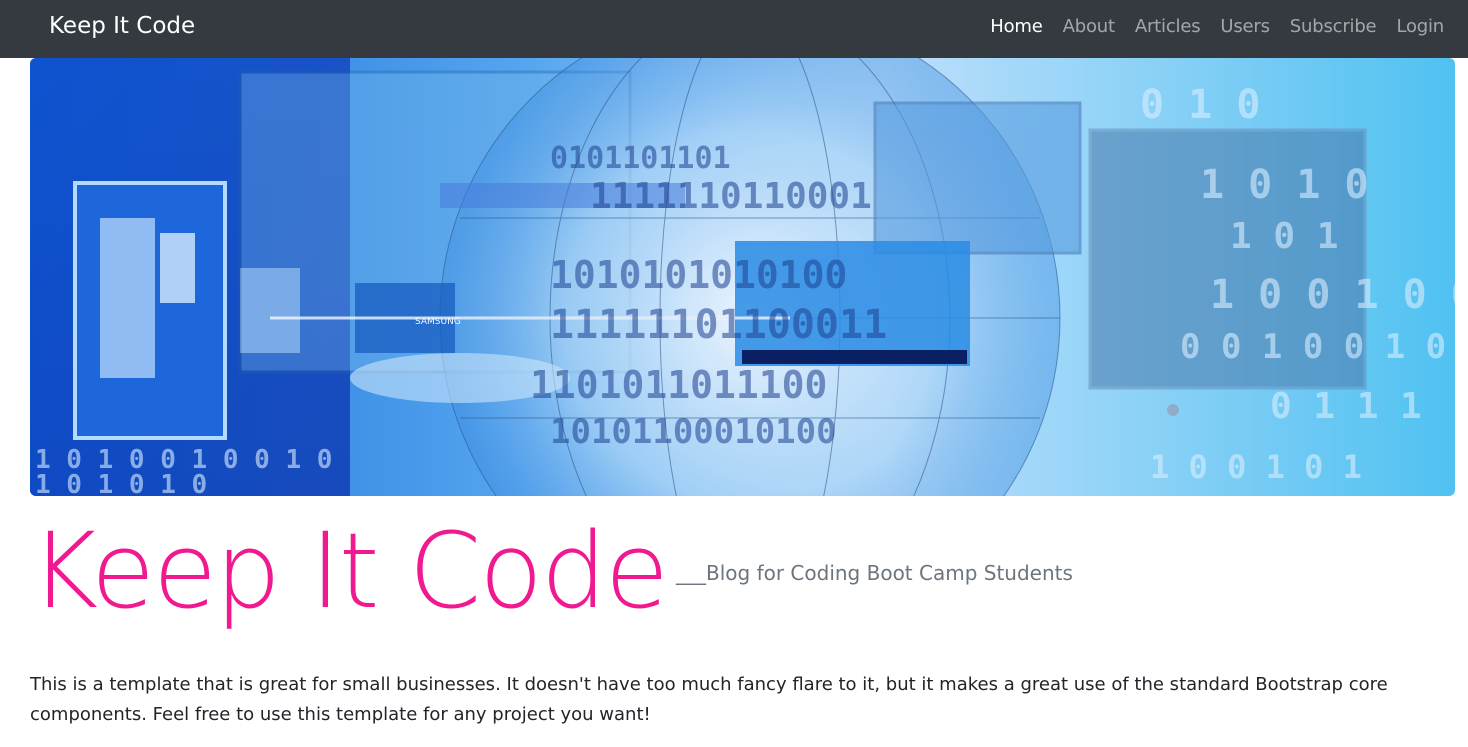 Image resolution: width=1468 pixels, height=747 pixels. Describe the element at coordinates (1420, 26) in the screenshot. I see `nav-link-login: Login` at that location.